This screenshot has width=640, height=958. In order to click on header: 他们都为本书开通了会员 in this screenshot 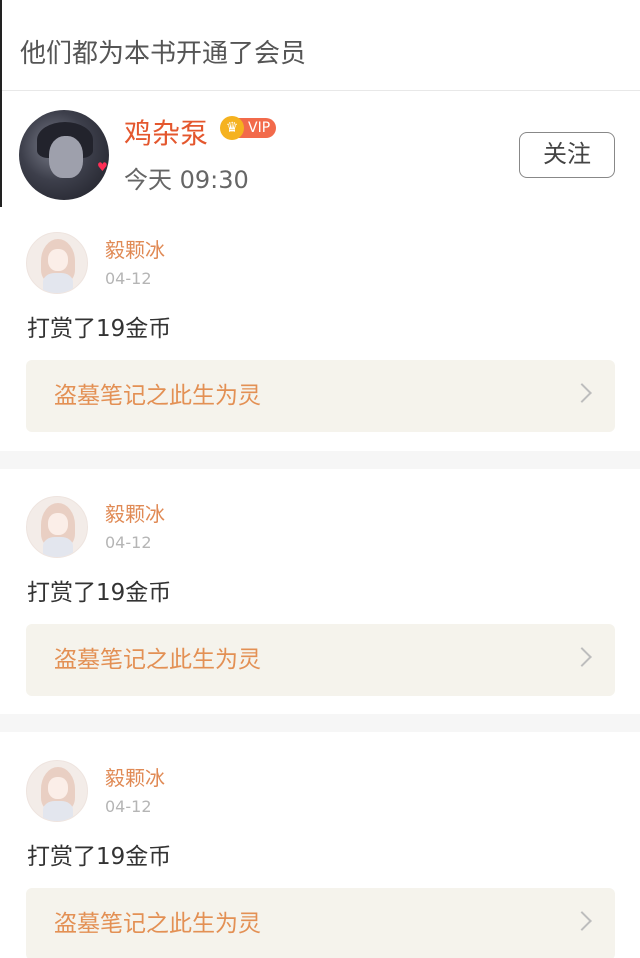, I will do `click(320, 45)`.